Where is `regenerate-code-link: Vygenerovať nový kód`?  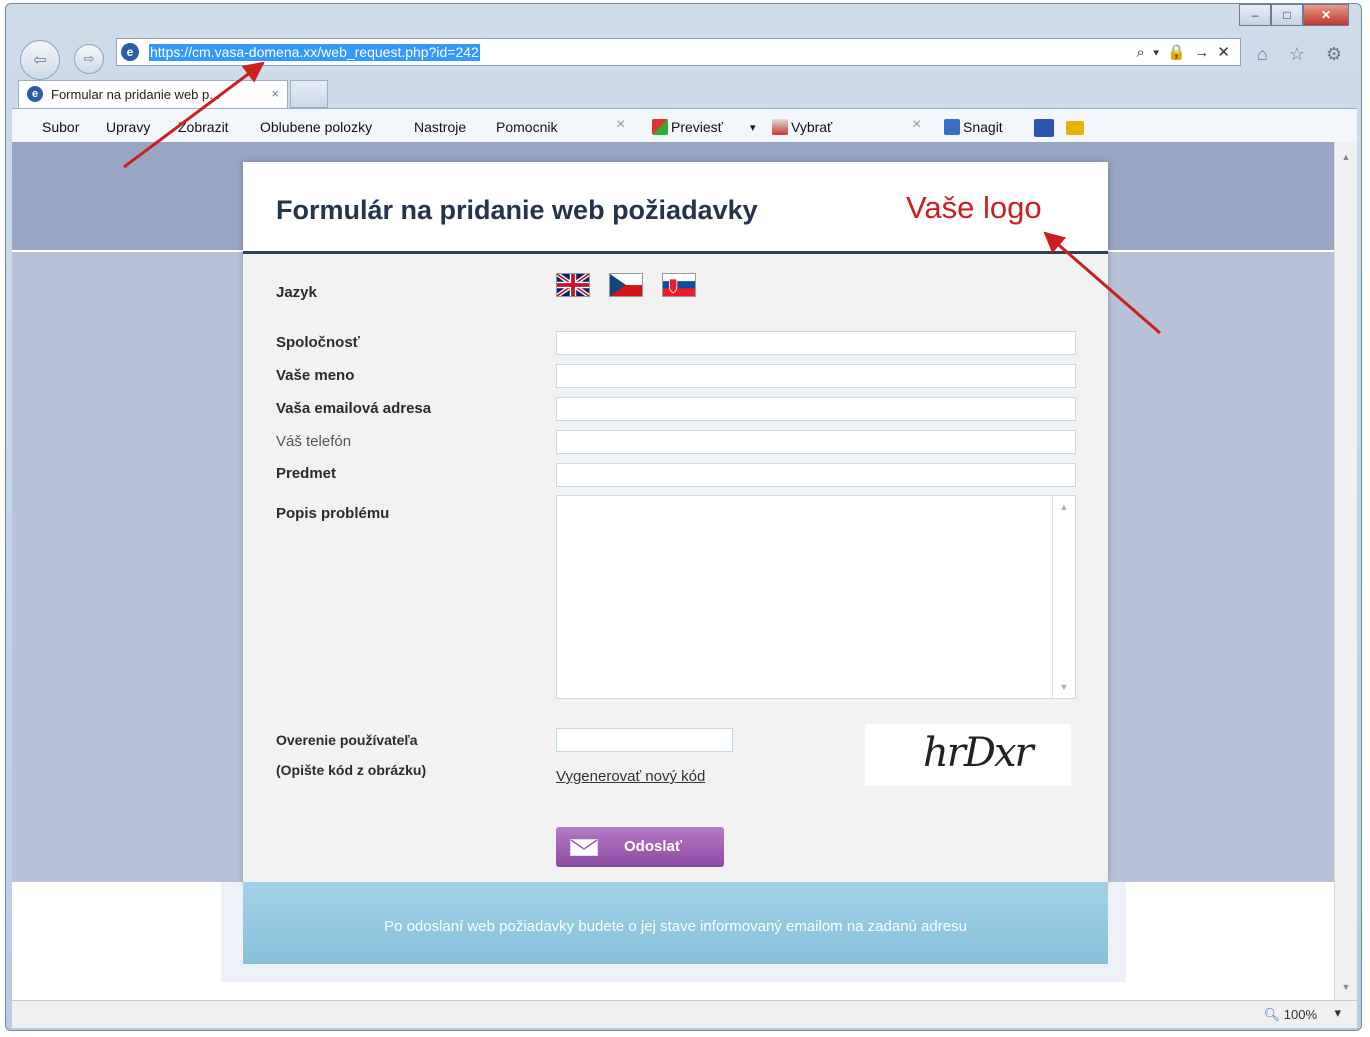
regenerate-code-link: Vygenerovať nový kód is located at coordinates (630, 776).